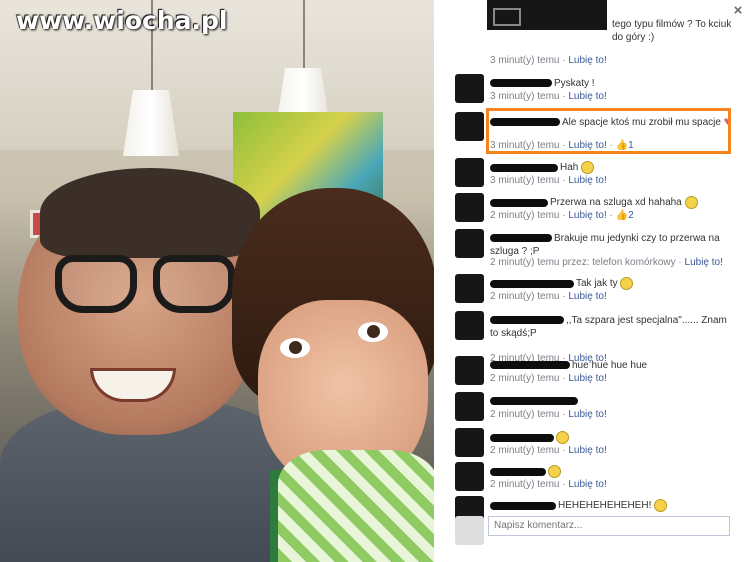  What do you see at coordinates (525, 60) in the screenshot?
I see `post-time: 3 minut(y) temu` at bounding box center [525, 60].